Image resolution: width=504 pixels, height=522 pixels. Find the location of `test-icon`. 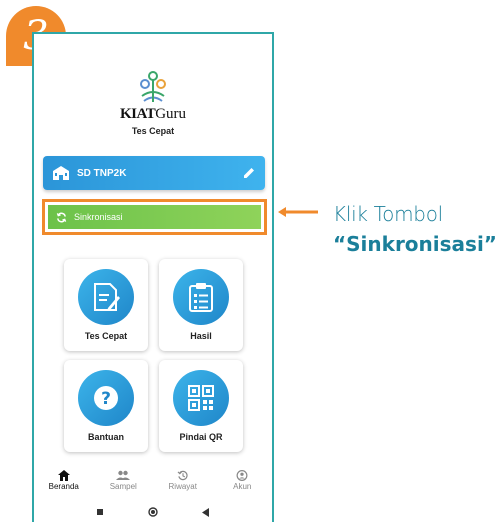

test-icon is located at coordinates (106, 297).